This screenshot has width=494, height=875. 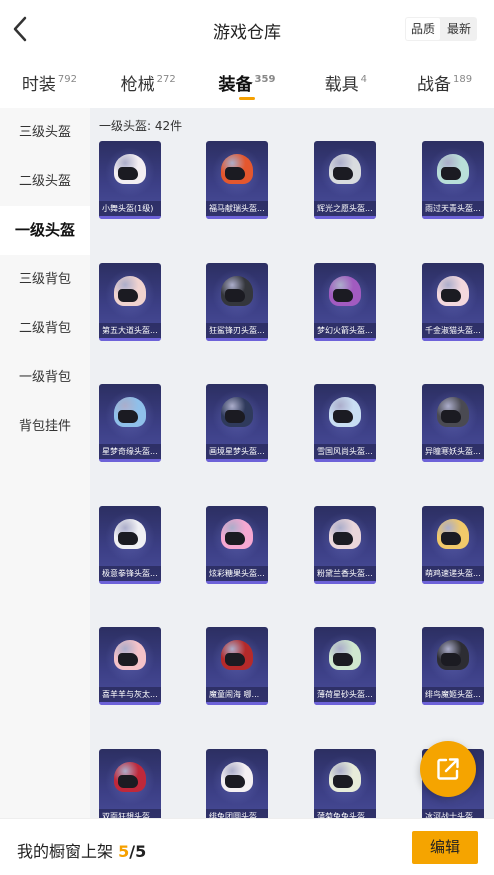 I want to click on external-link-icon, so click(x=448, y=769).